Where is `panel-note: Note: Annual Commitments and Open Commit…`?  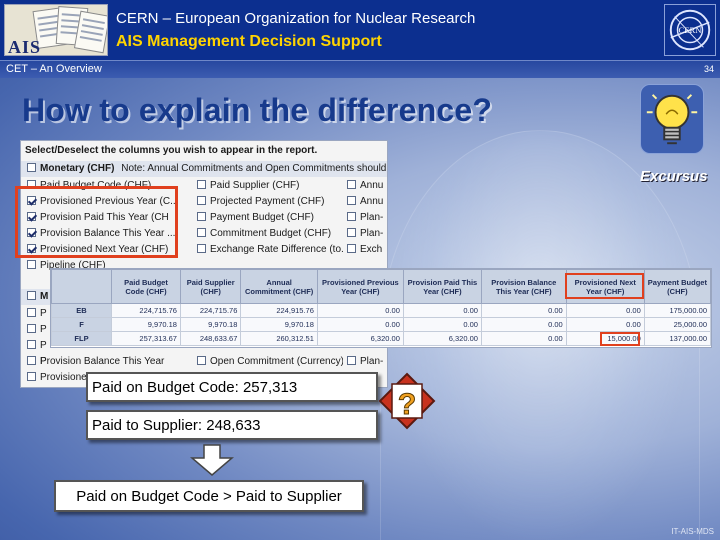 panel-note: Note: Annual Commitments and Open Commit… is located at coordinates (254, 168).